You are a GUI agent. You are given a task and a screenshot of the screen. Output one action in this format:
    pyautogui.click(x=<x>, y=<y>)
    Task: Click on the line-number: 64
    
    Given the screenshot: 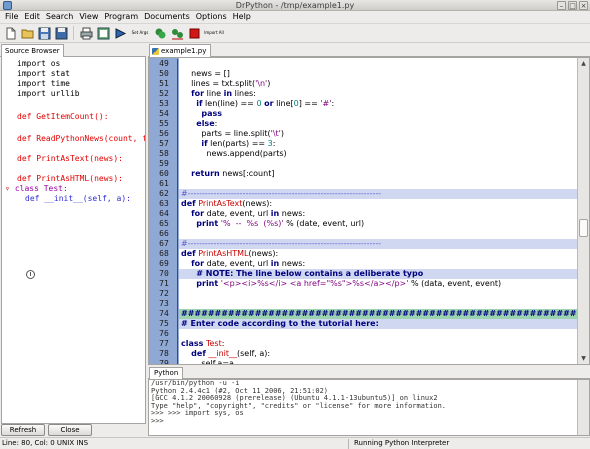 What is the action you would take?
    pyautogui.click(x=164, y=213)
    